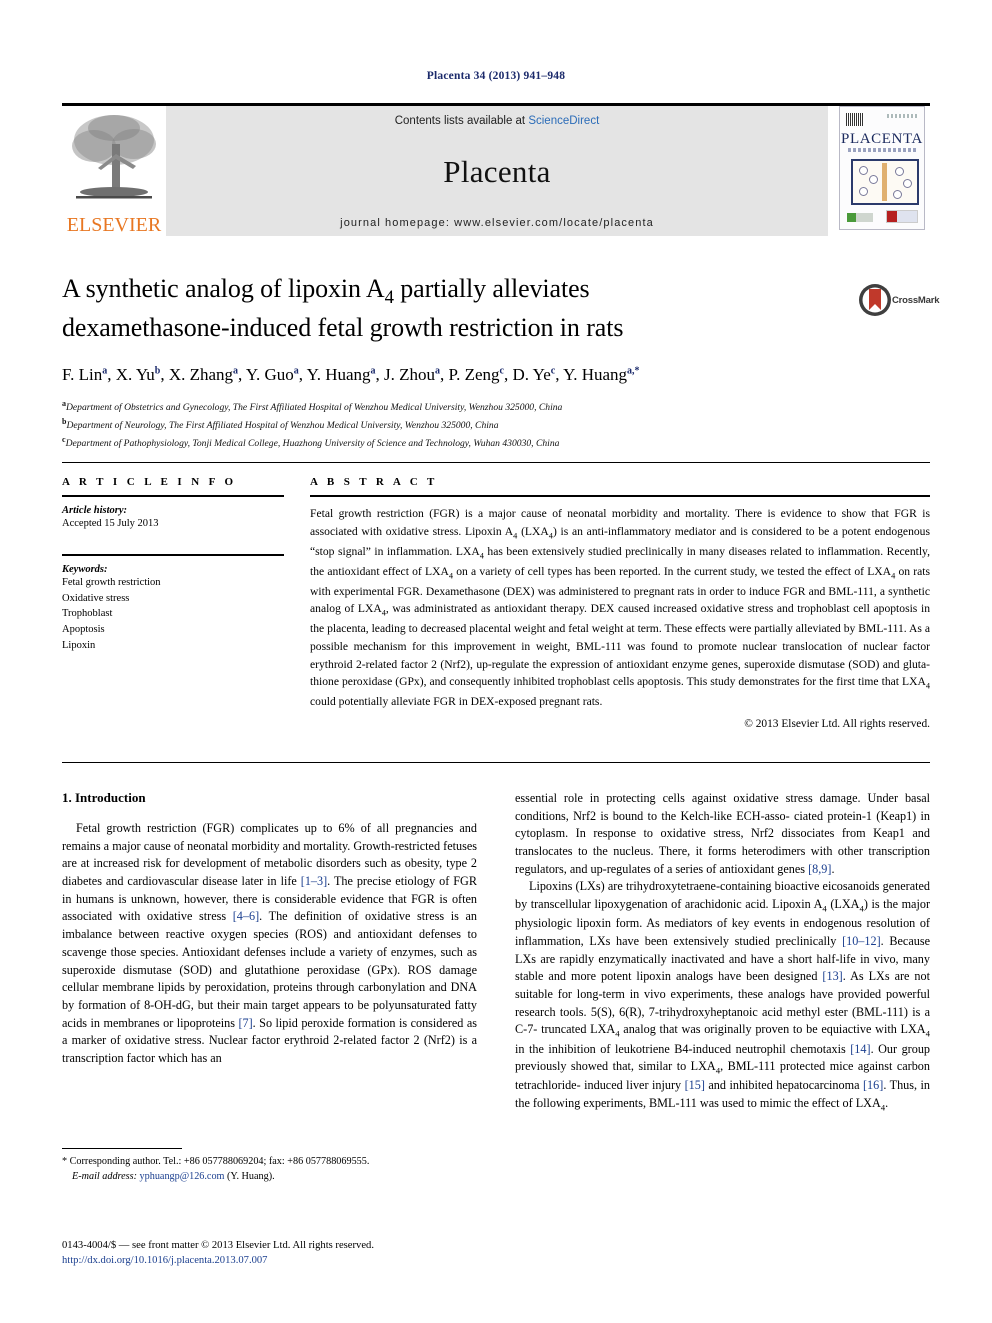  Describe the element at coordinates (149, 482) in the screenshot. I see `article-info-heading: A R T I C L E I N F O` at that location.